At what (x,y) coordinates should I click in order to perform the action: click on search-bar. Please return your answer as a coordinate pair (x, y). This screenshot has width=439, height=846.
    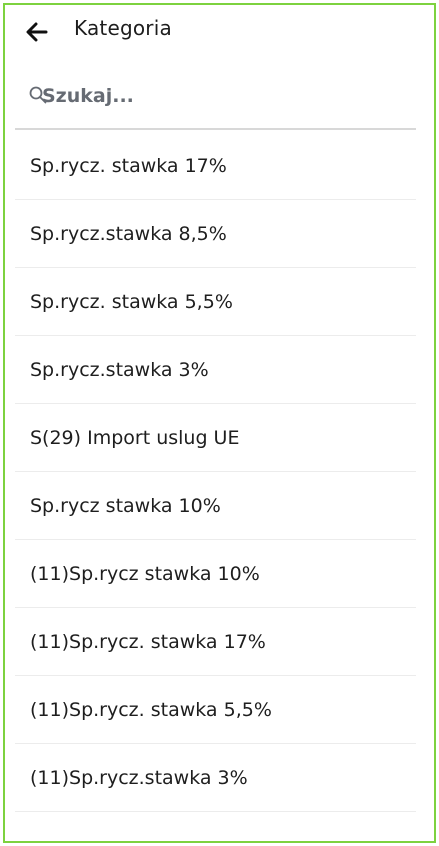
    Looking at the image, I should click on (215, 104).